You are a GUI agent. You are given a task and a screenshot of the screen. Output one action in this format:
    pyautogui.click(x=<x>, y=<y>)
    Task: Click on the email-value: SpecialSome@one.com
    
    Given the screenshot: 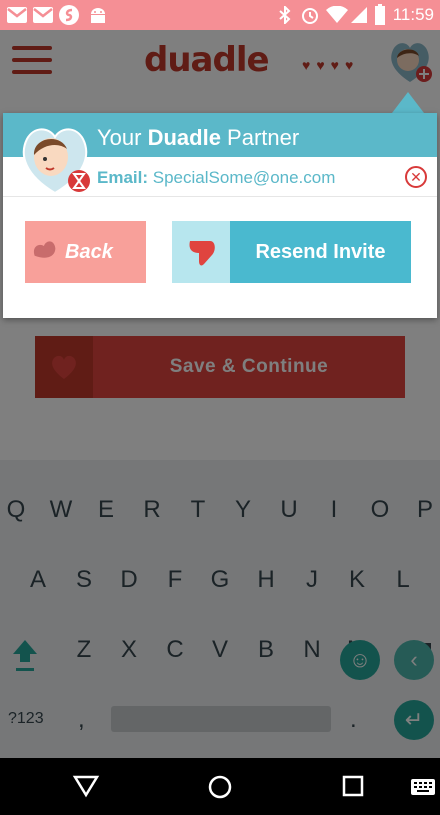 What is the action you would take?
    pyautogui.click(x=244, y=177)
    